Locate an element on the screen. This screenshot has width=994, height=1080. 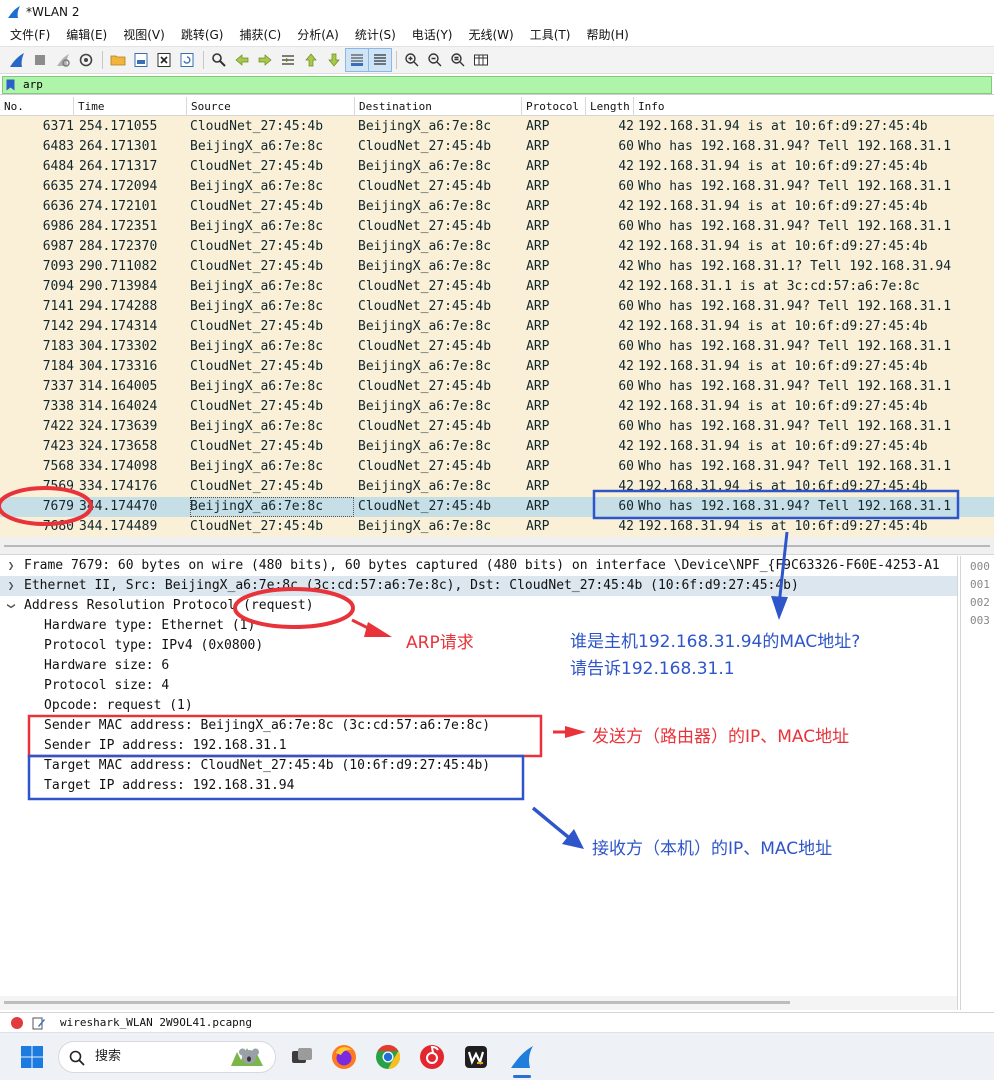
reload-icon is located at coordinates (187, 60).